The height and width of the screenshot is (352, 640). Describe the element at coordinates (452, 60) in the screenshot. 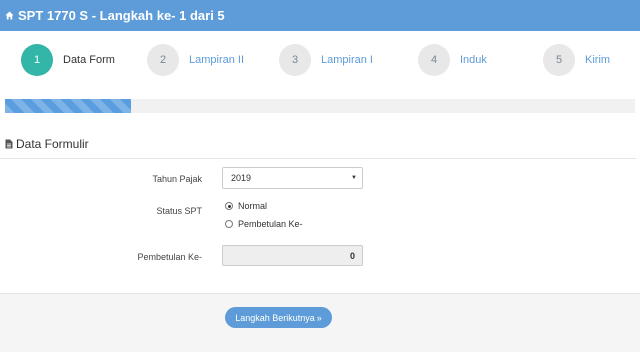

I see `step-induk: 4 Induk` at that location.